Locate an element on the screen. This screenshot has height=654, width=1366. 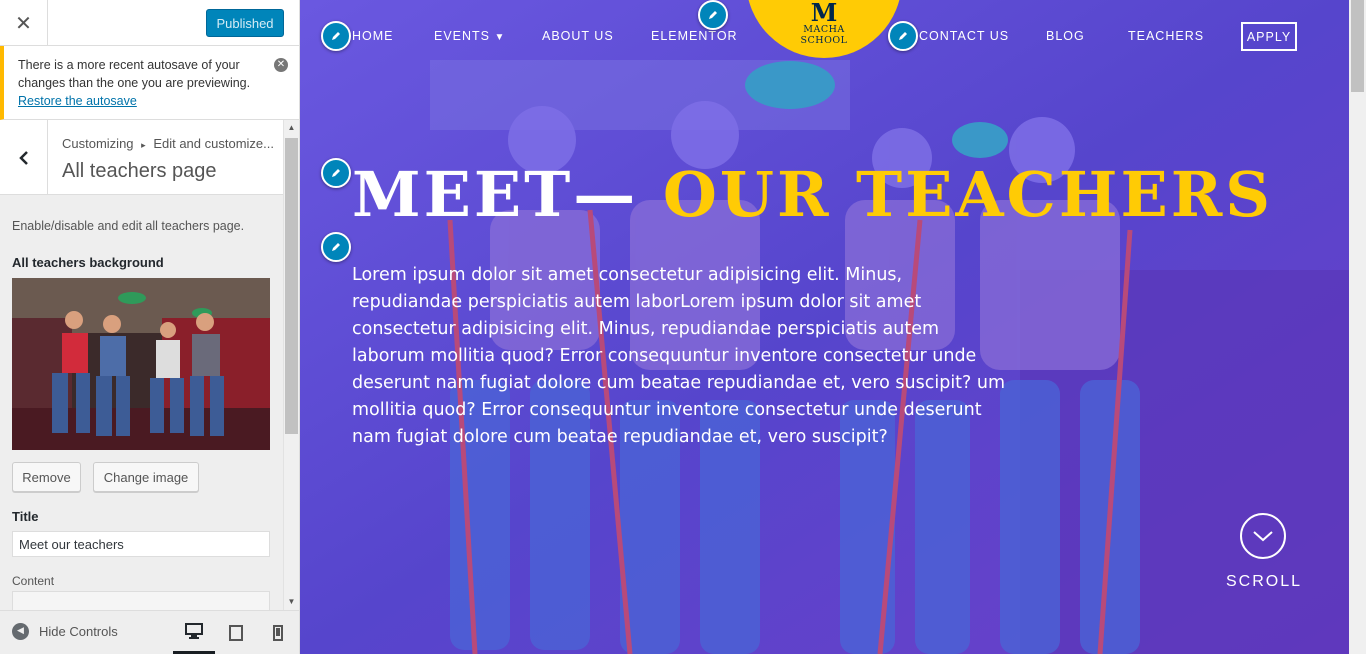
section-title: All teachers page is located at coordinates (139, 171).